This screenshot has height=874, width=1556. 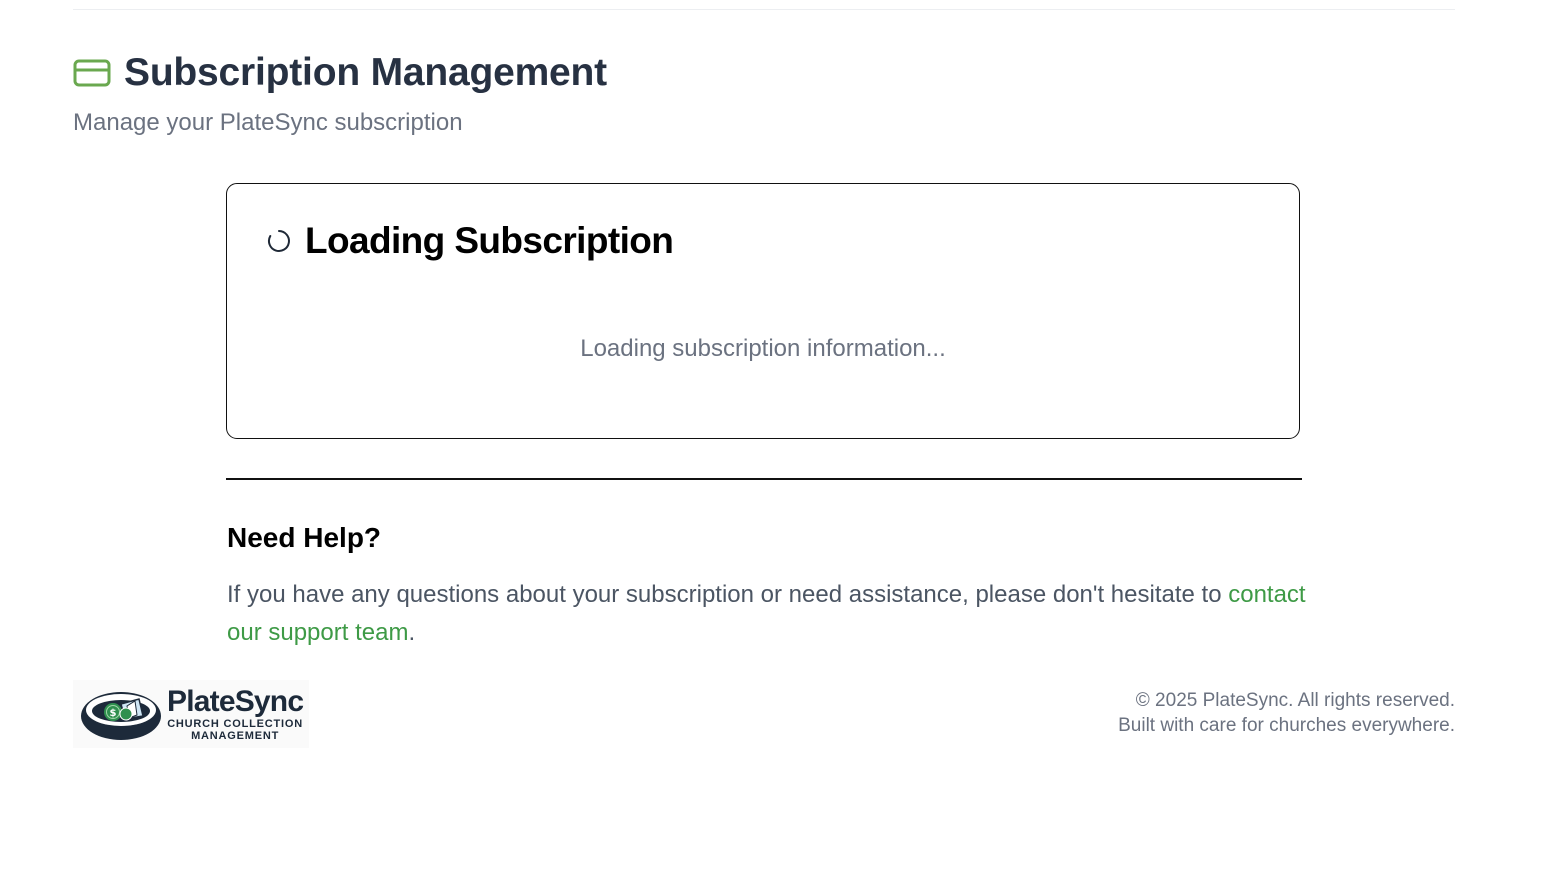 What do you see at coordinates (489, 240) in the screenshot?
I see `loading-card-title: Loading Subscription` at bounding box center [489, 240].